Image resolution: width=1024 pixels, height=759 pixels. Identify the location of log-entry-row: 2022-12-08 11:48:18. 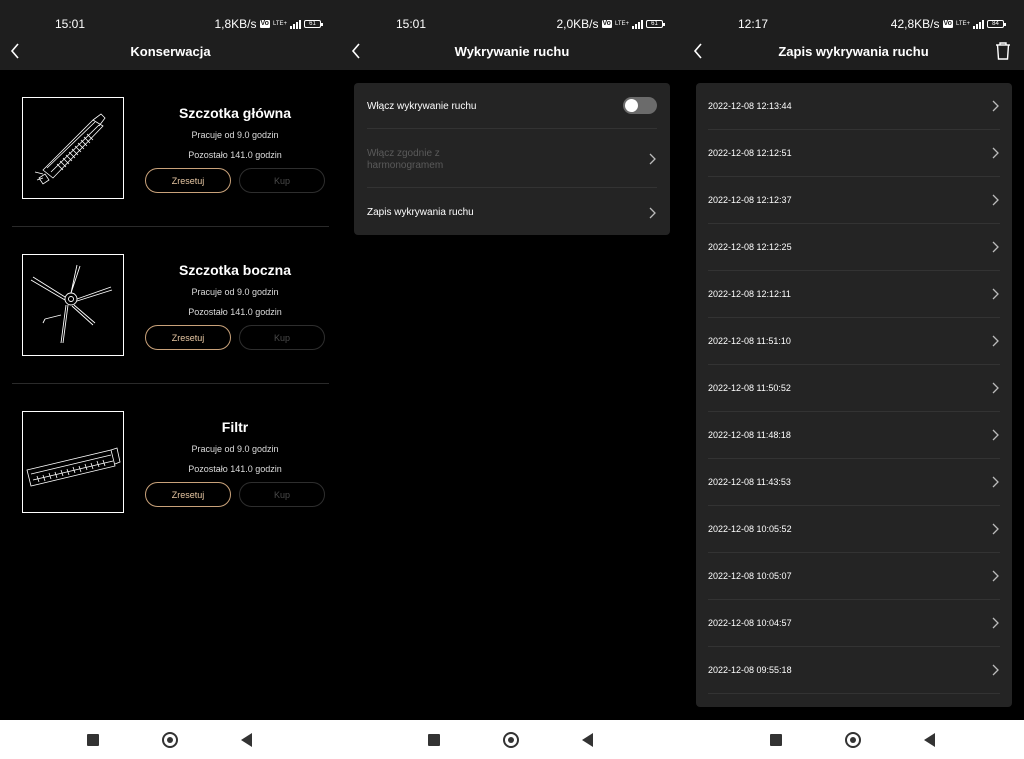
(854, 435).